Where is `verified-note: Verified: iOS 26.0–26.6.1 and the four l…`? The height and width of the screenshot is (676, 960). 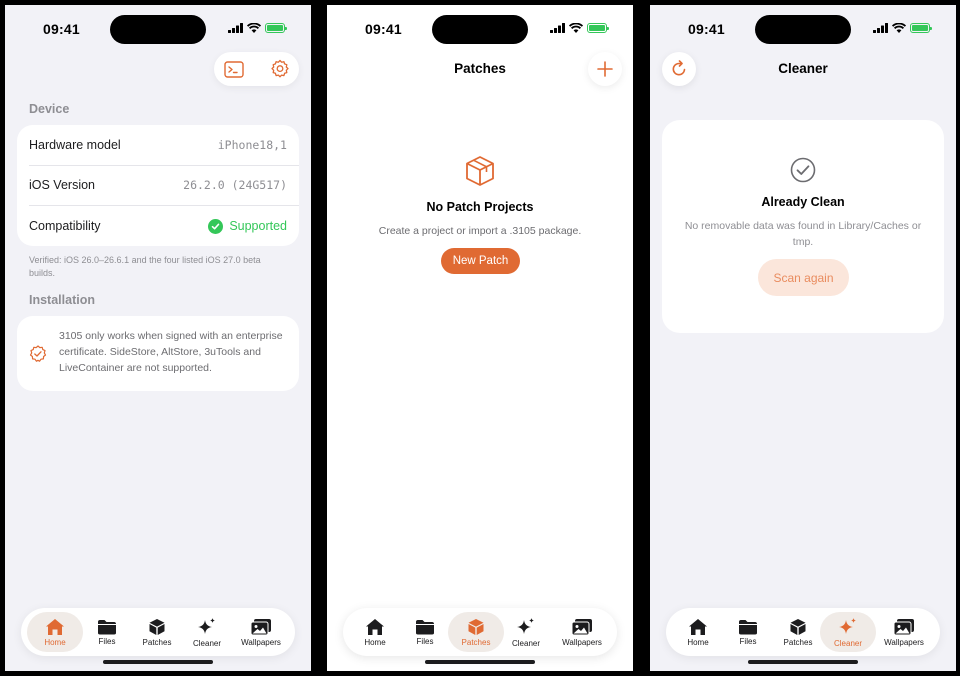 verified-note: Verified: iOS 26.0–26.6.1 and the four l… is located at coordinates (145, 266).